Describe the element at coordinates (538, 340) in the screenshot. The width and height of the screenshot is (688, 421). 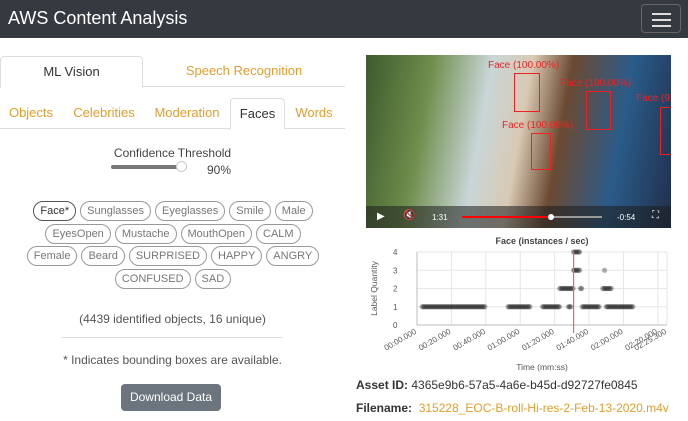
I see `x-tick-label: 01:20.000` at that location.